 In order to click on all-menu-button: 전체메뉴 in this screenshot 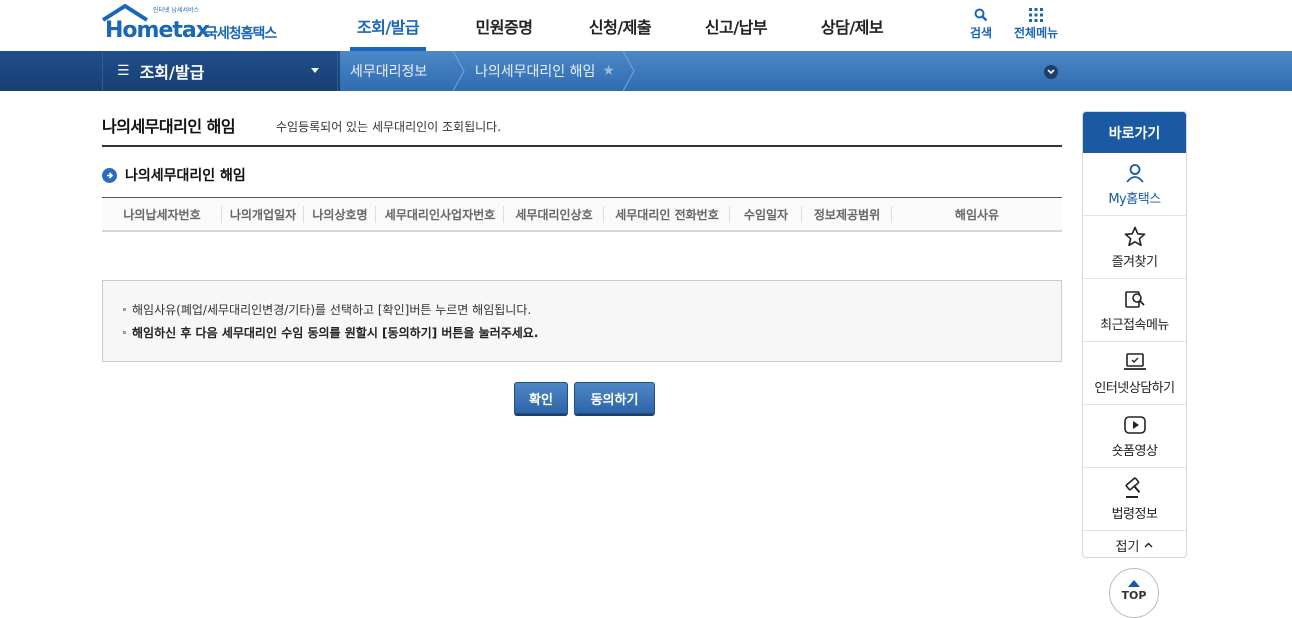, I will do `click(1036, 23)`.